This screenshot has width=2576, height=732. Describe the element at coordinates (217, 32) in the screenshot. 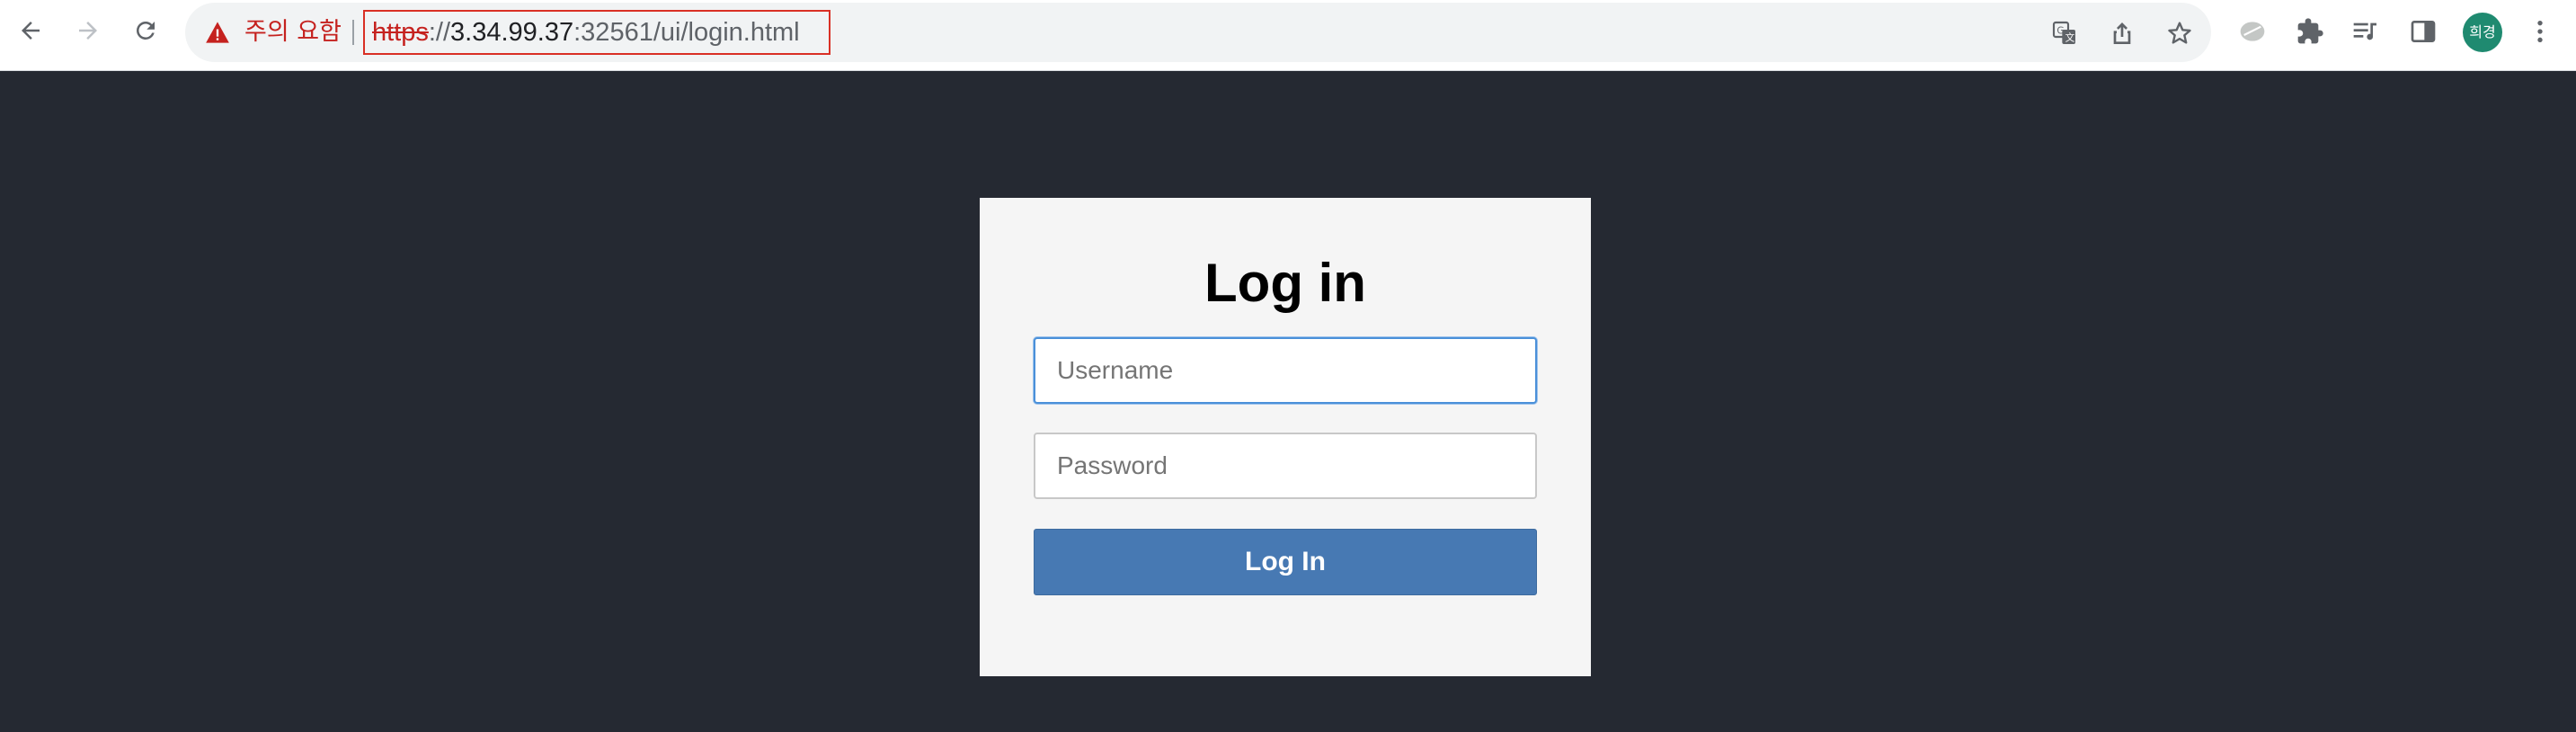

I see `warning-triangle-icon` at that location.